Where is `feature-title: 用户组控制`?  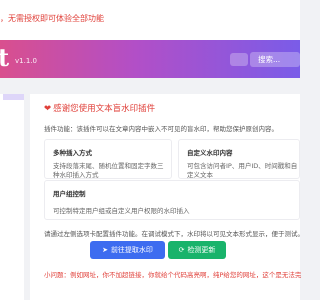 feature-title: 用户组控制 is located at coordinates (69, 194).